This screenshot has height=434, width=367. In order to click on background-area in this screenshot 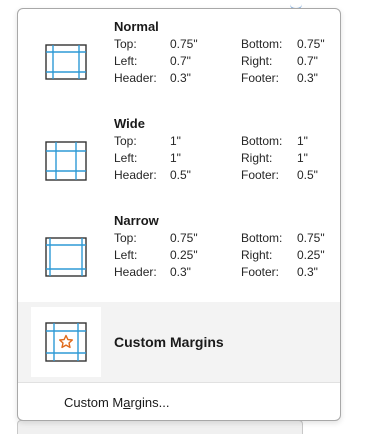, I will do `click(354, 217)`.